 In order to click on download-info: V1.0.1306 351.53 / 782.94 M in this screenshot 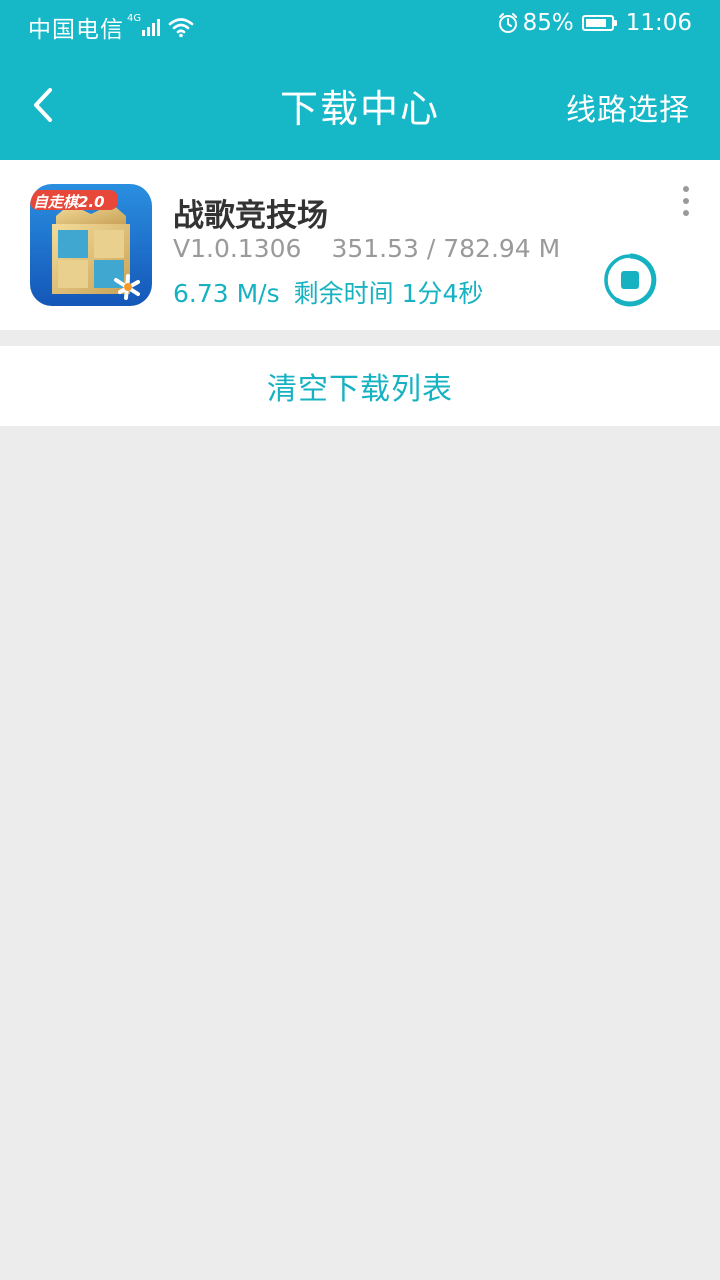, I will do `click(366, 248)`.